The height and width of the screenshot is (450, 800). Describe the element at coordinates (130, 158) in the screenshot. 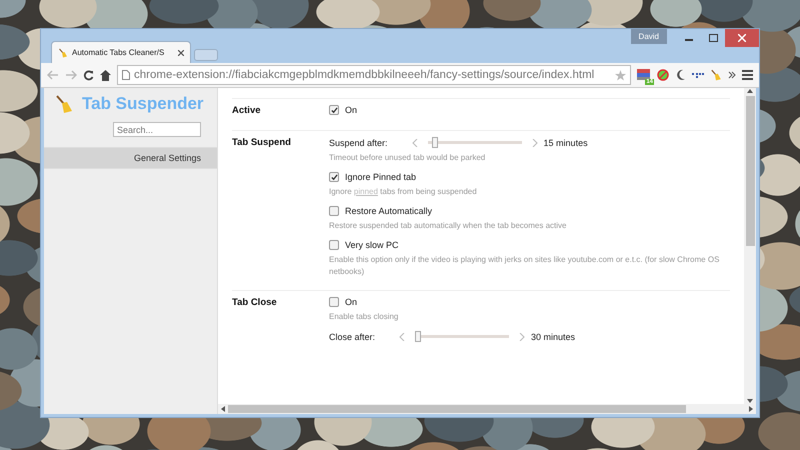

I see `sidebar-item: General Settings` at that location.